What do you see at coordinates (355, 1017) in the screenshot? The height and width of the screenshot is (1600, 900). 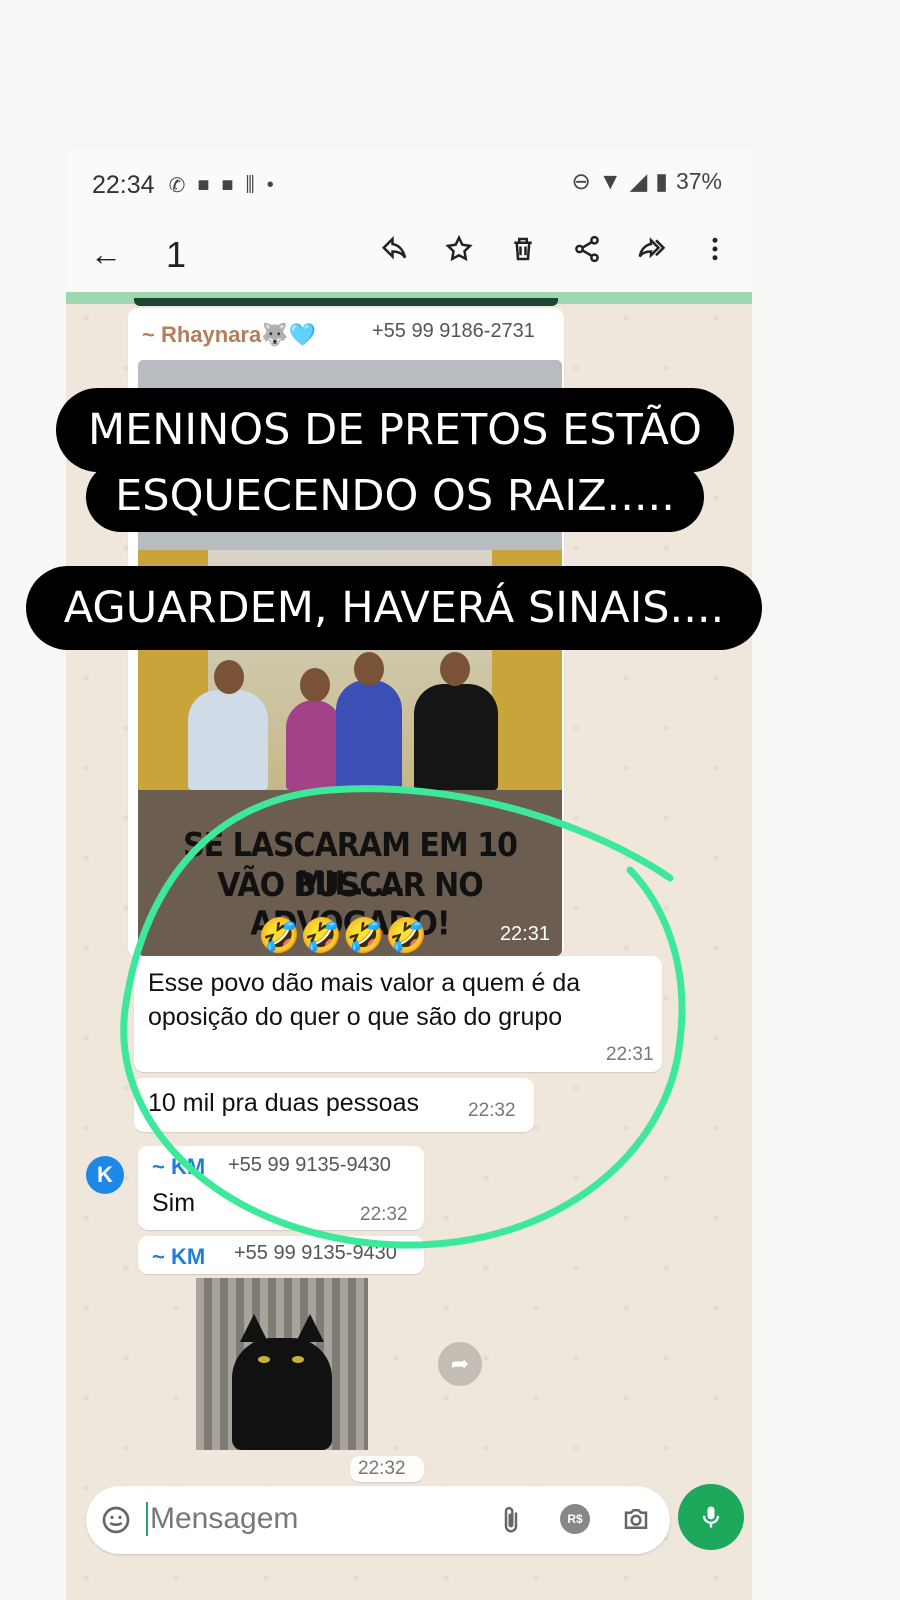 I see `message-text: oposição do quer o que são do grupo` at bounding box center [355, 1017].